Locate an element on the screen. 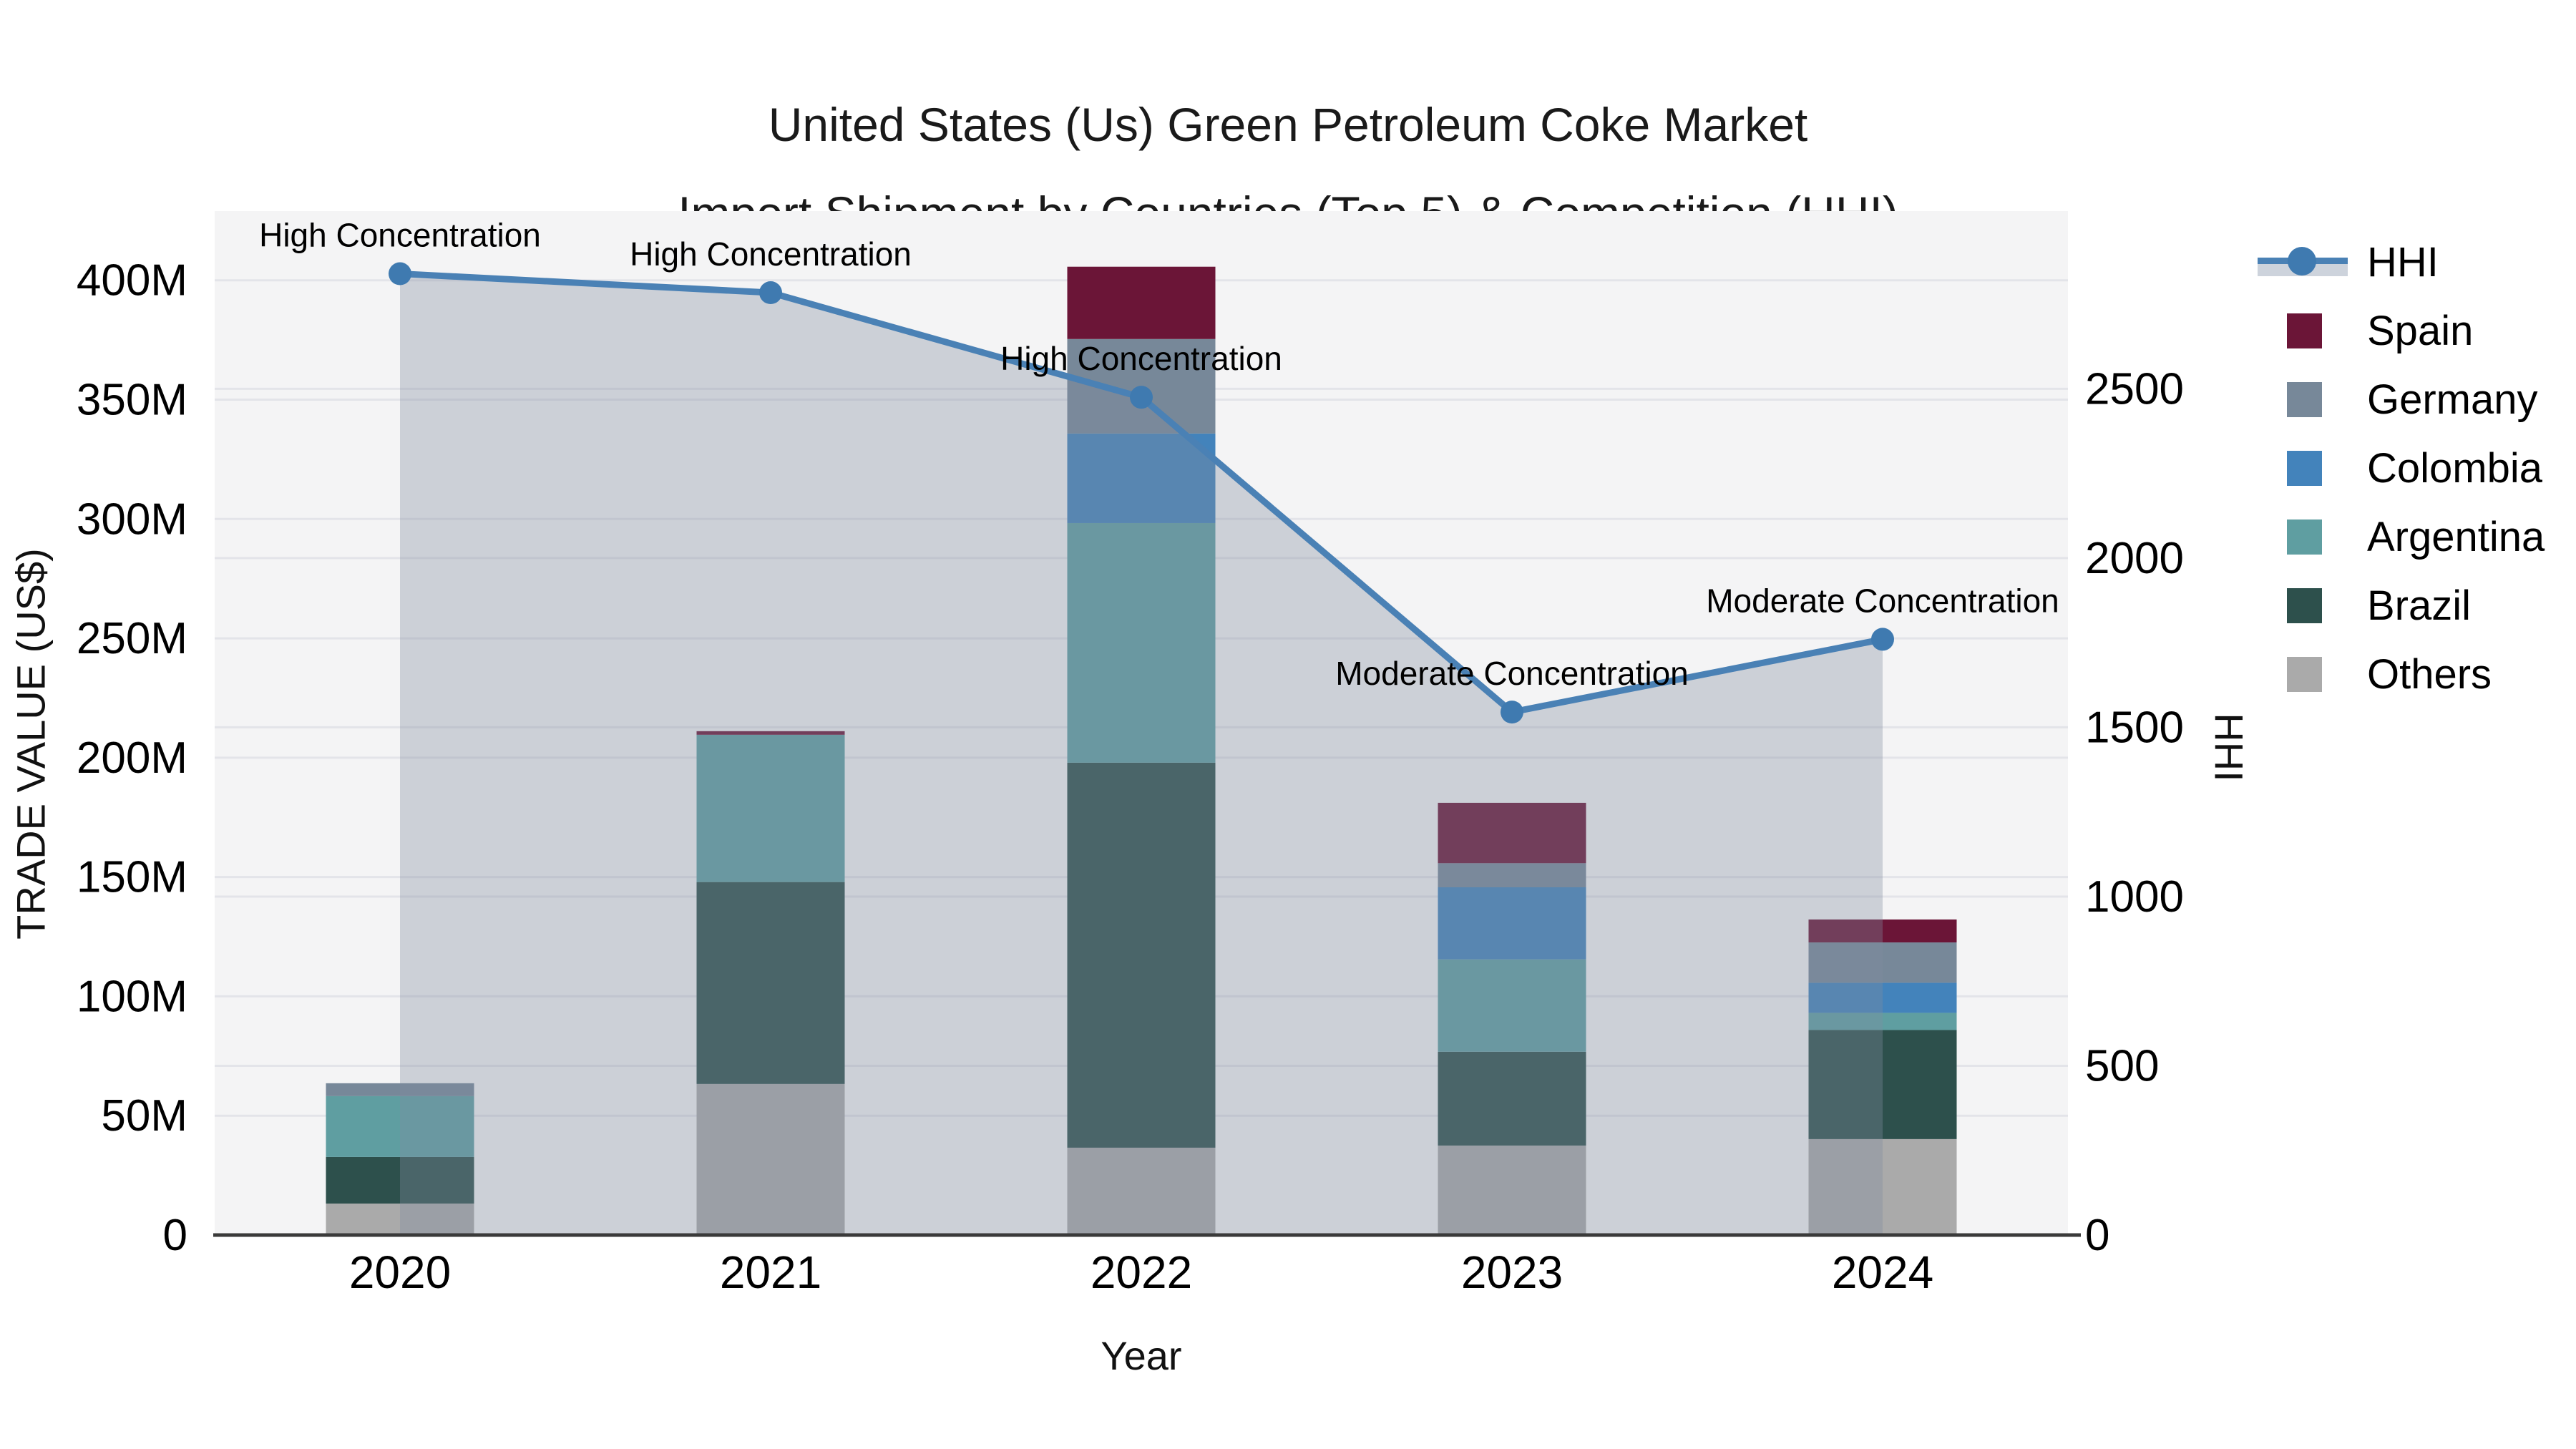 This screenshot has height=1449, width=2576. legend-item-argentina: Argentina is located at coordinates (2401, 536).